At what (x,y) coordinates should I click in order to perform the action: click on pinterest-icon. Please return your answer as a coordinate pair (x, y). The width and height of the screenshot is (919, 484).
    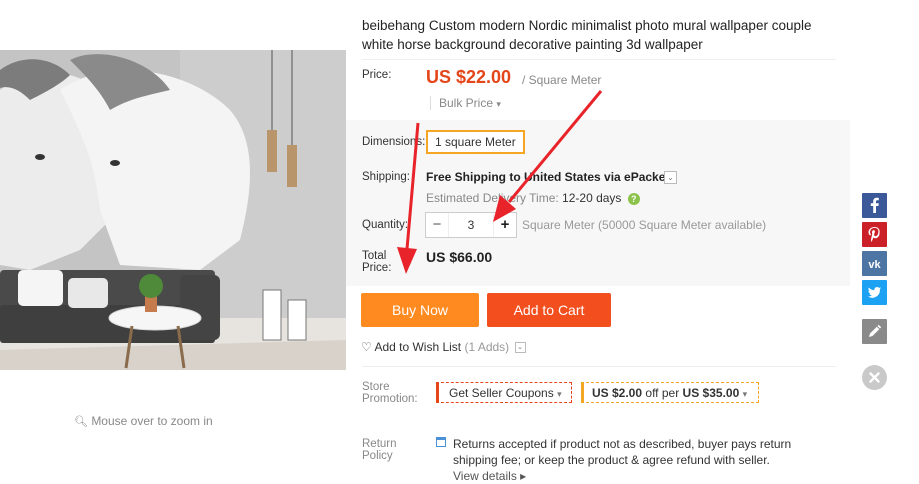
    Looking at the image, I should click on (874, 234).